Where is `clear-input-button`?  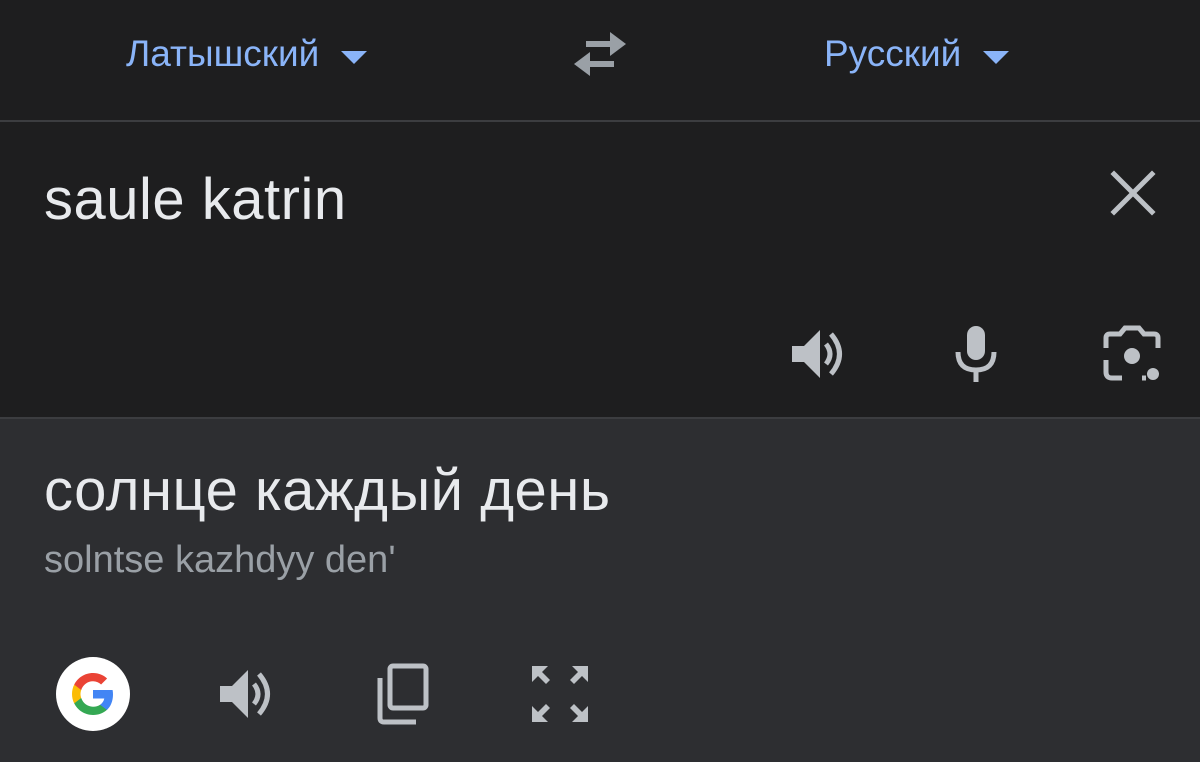
clear-input-button is located at coordinates (1133, 193).